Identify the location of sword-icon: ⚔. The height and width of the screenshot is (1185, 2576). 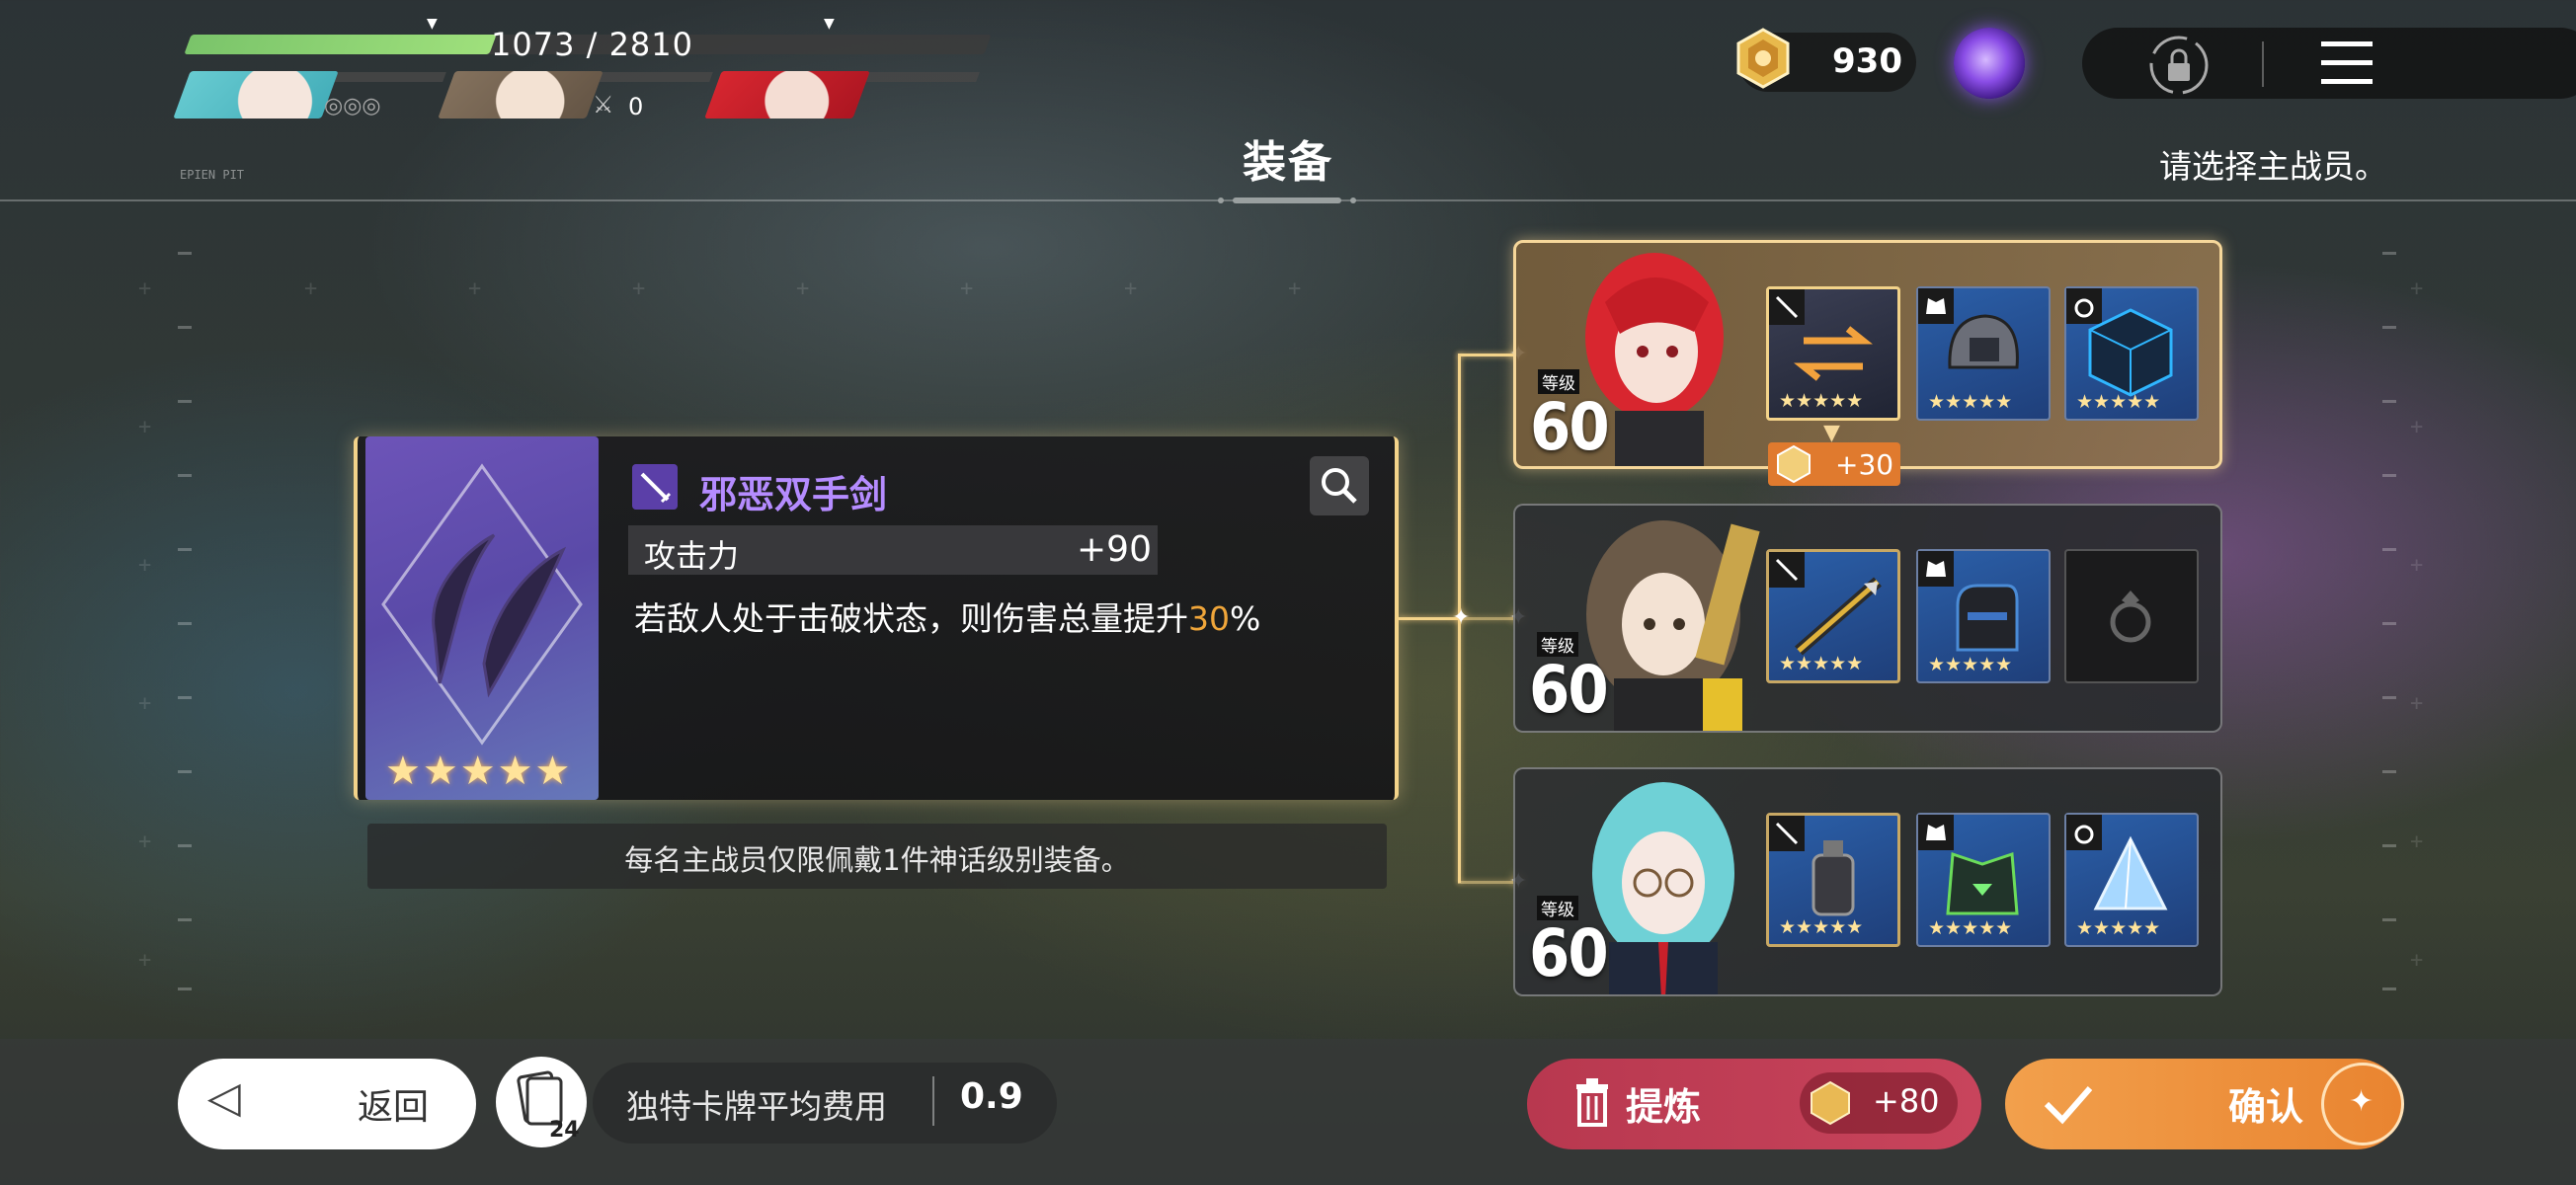
(603, 105).